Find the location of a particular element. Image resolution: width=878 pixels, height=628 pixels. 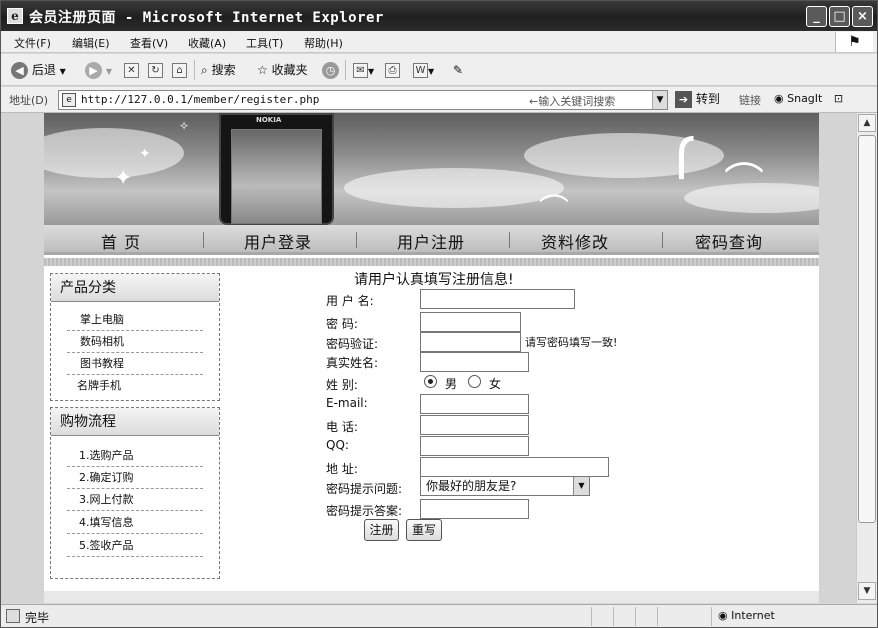

address-label: 地址(D) is located at coordinates (29, 100).